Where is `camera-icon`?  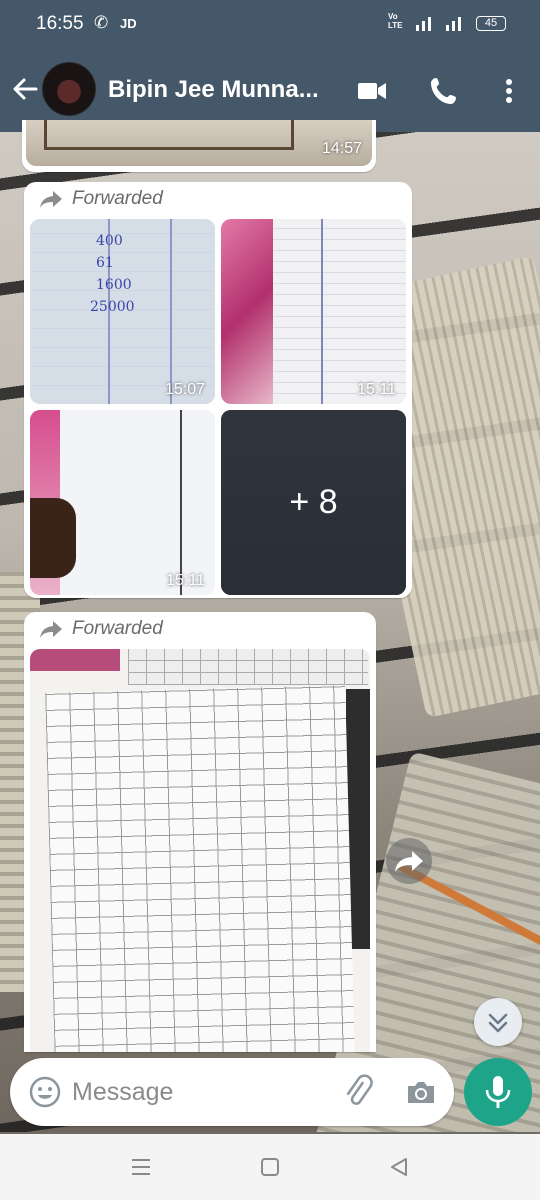 camera-icon is located at coordinates (421, 1092).